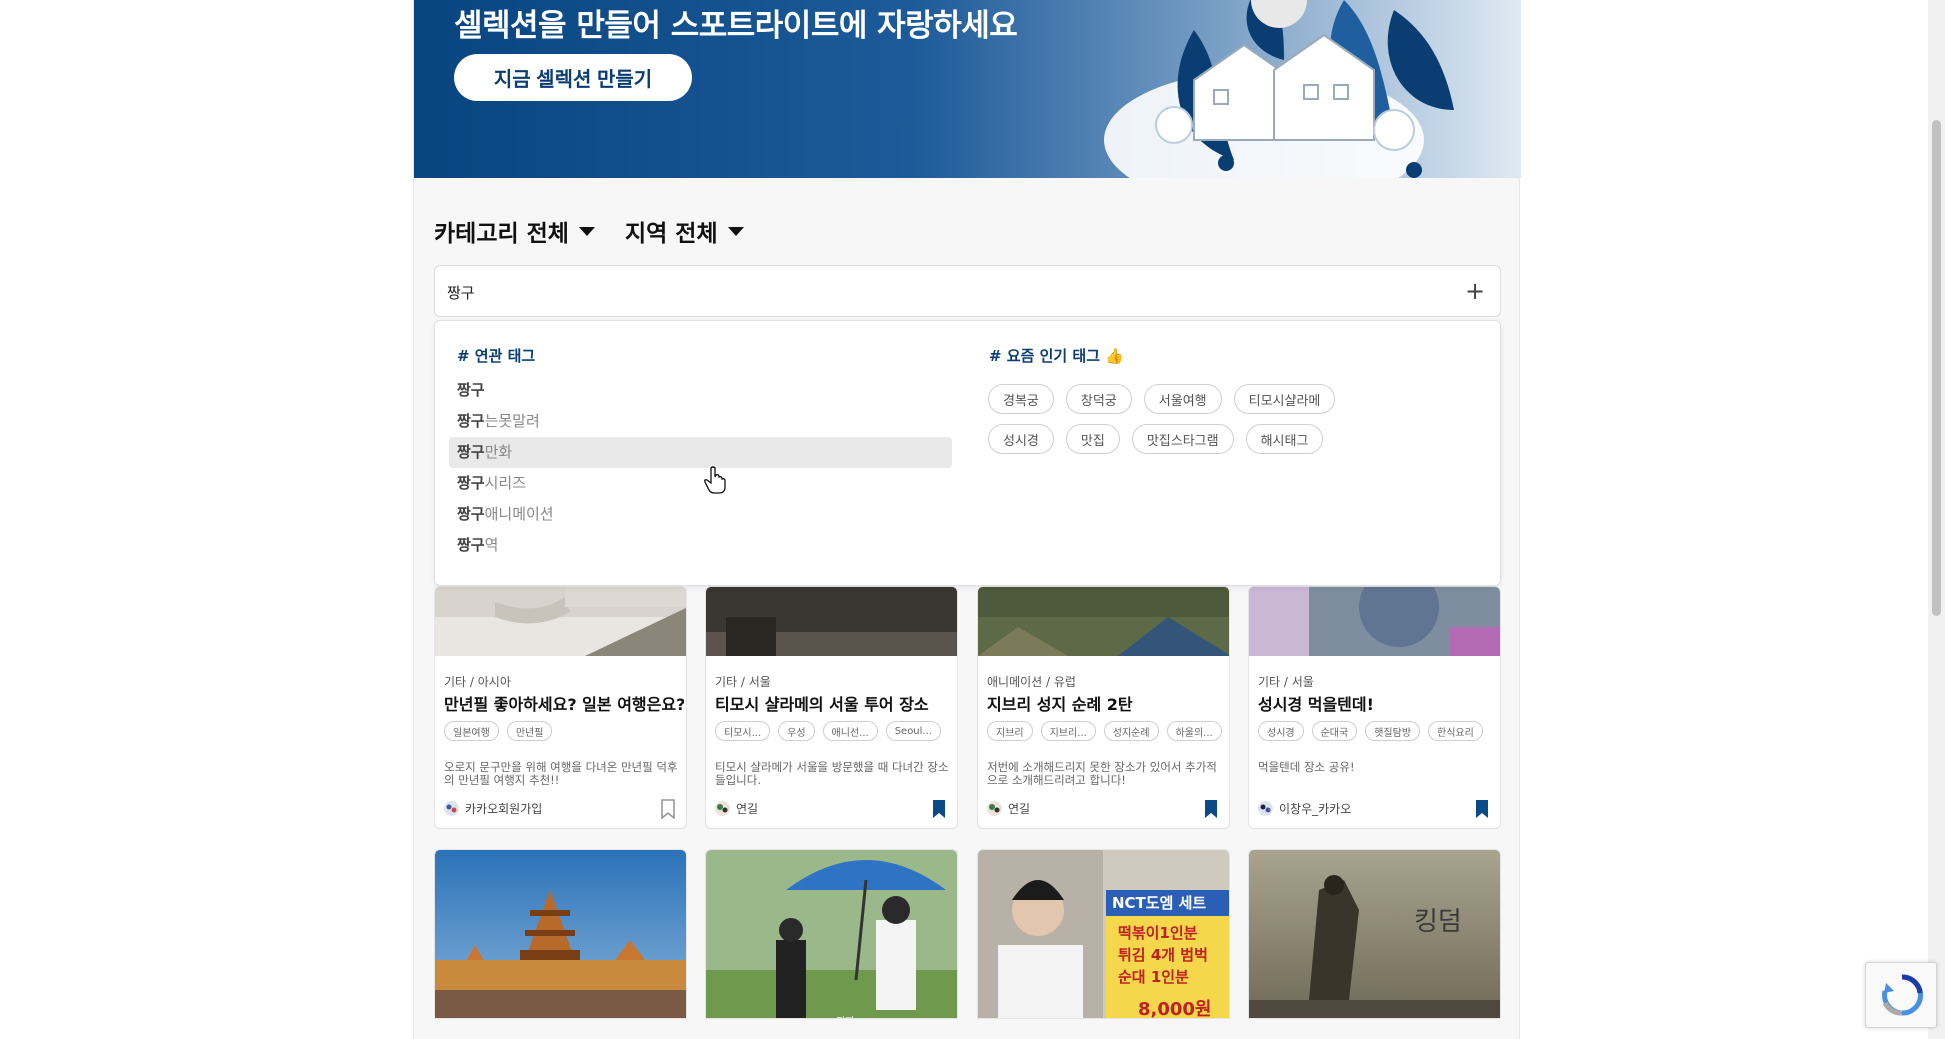 The height and width of the screenshot is (1039, 1945). What do you see at coordinates (796, 731) in the screenshot?
I see `card-tag: 우성` at bounding box center [796, 731].